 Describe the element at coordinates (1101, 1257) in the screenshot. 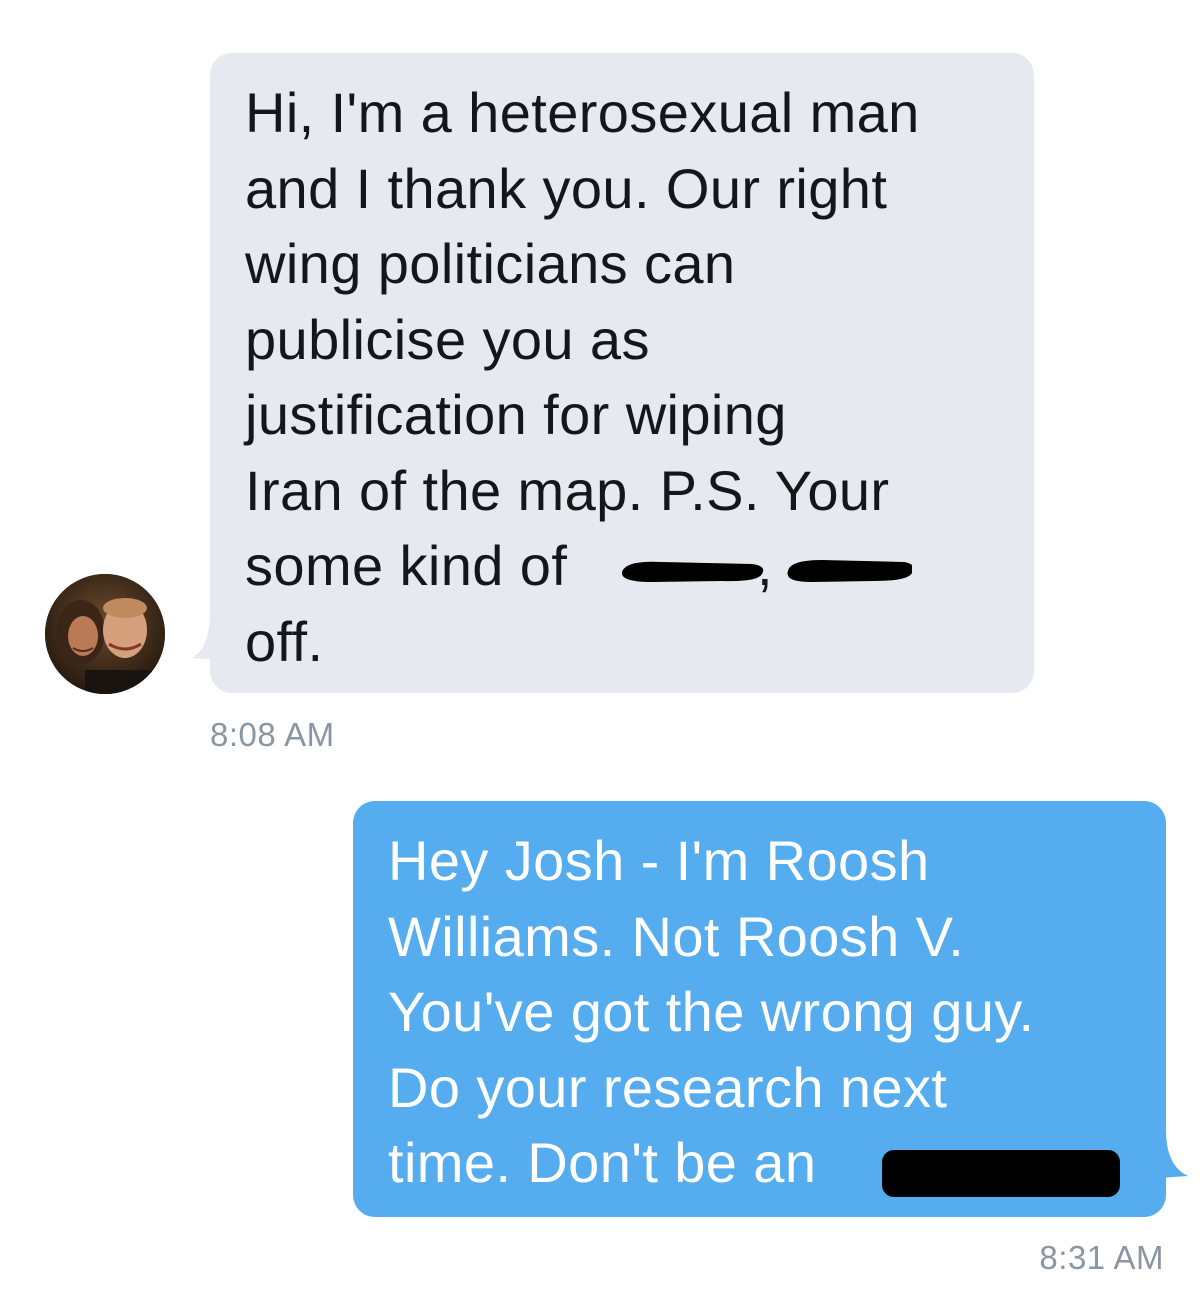

I see `outgoing-timestamp: 8:31 AM` at that location.